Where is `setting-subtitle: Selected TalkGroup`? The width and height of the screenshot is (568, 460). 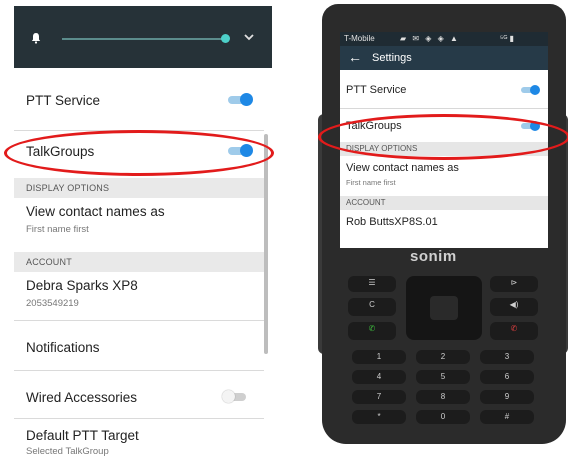 setting-subtitle: Selected TalkGroup is located at coordinates (67, 451).